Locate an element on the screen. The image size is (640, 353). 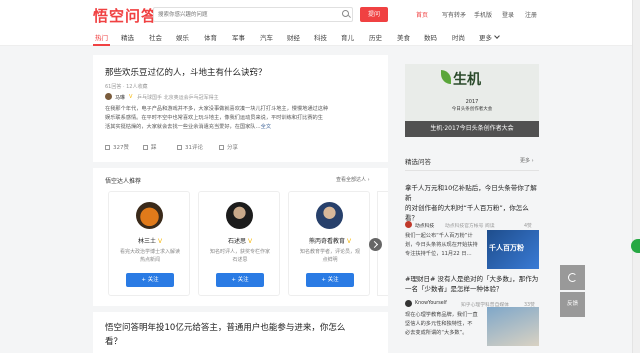
chevron-down-icon is located at coordinates (497, 36).